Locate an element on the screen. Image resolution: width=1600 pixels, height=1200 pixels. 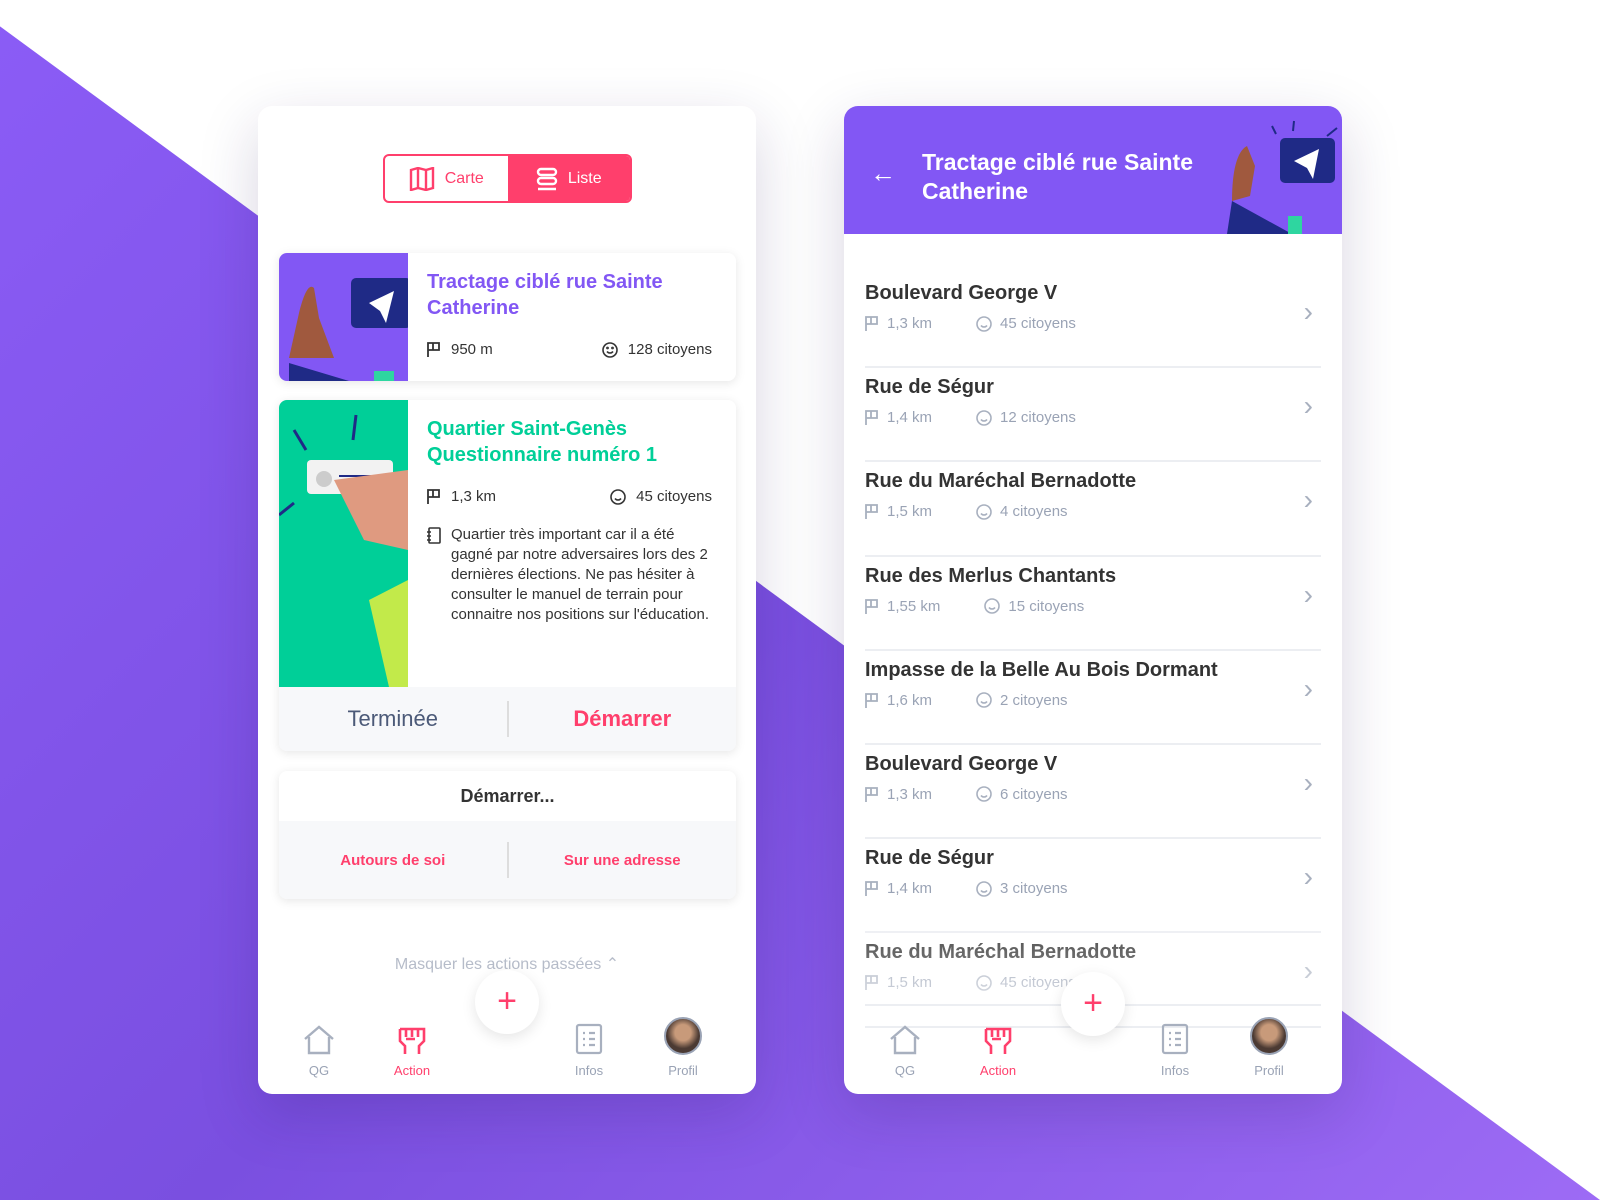
start-at-address-button: Sur une adresse is located at coordinates (623, 860).